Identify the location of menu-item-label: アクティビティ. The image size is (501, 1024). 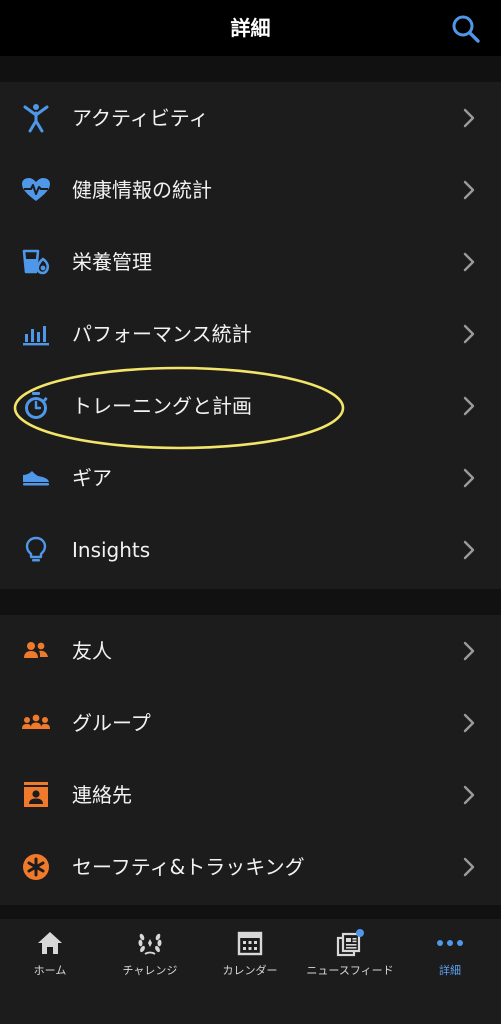
(140, 118).